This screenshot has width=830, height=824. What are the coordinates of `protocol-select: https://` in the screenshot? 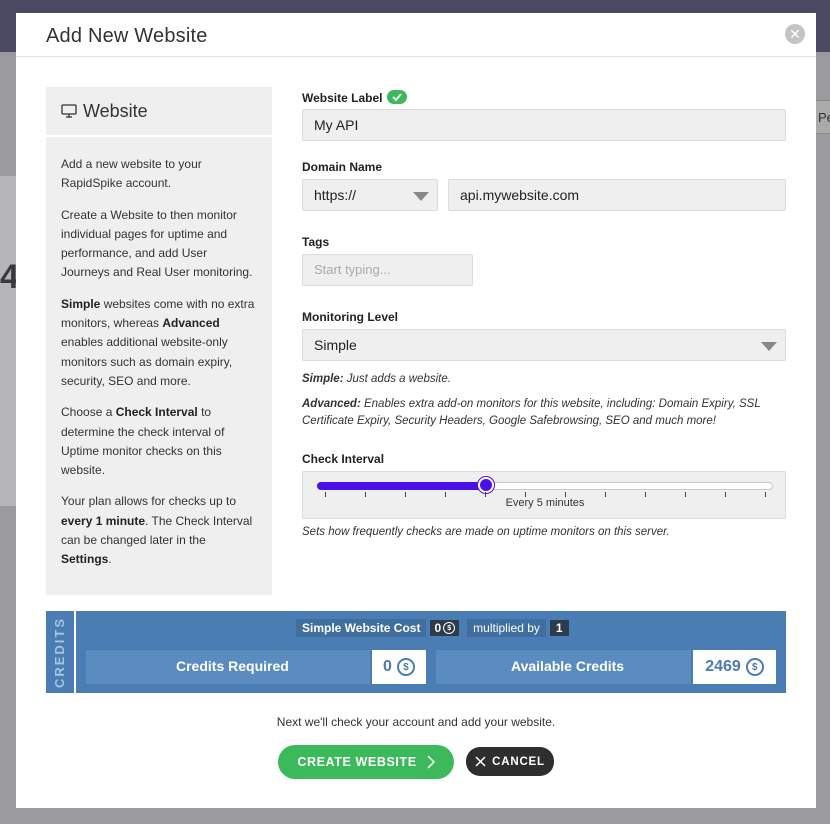 It's located at (370, 195).